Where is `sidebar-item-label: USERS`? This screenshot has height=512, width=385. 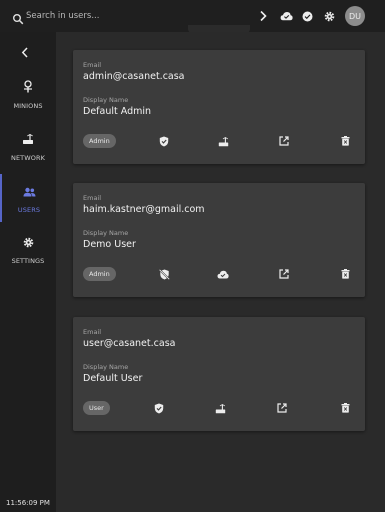
sidebar-item-label: USERS is located at coordinates (29, 210).